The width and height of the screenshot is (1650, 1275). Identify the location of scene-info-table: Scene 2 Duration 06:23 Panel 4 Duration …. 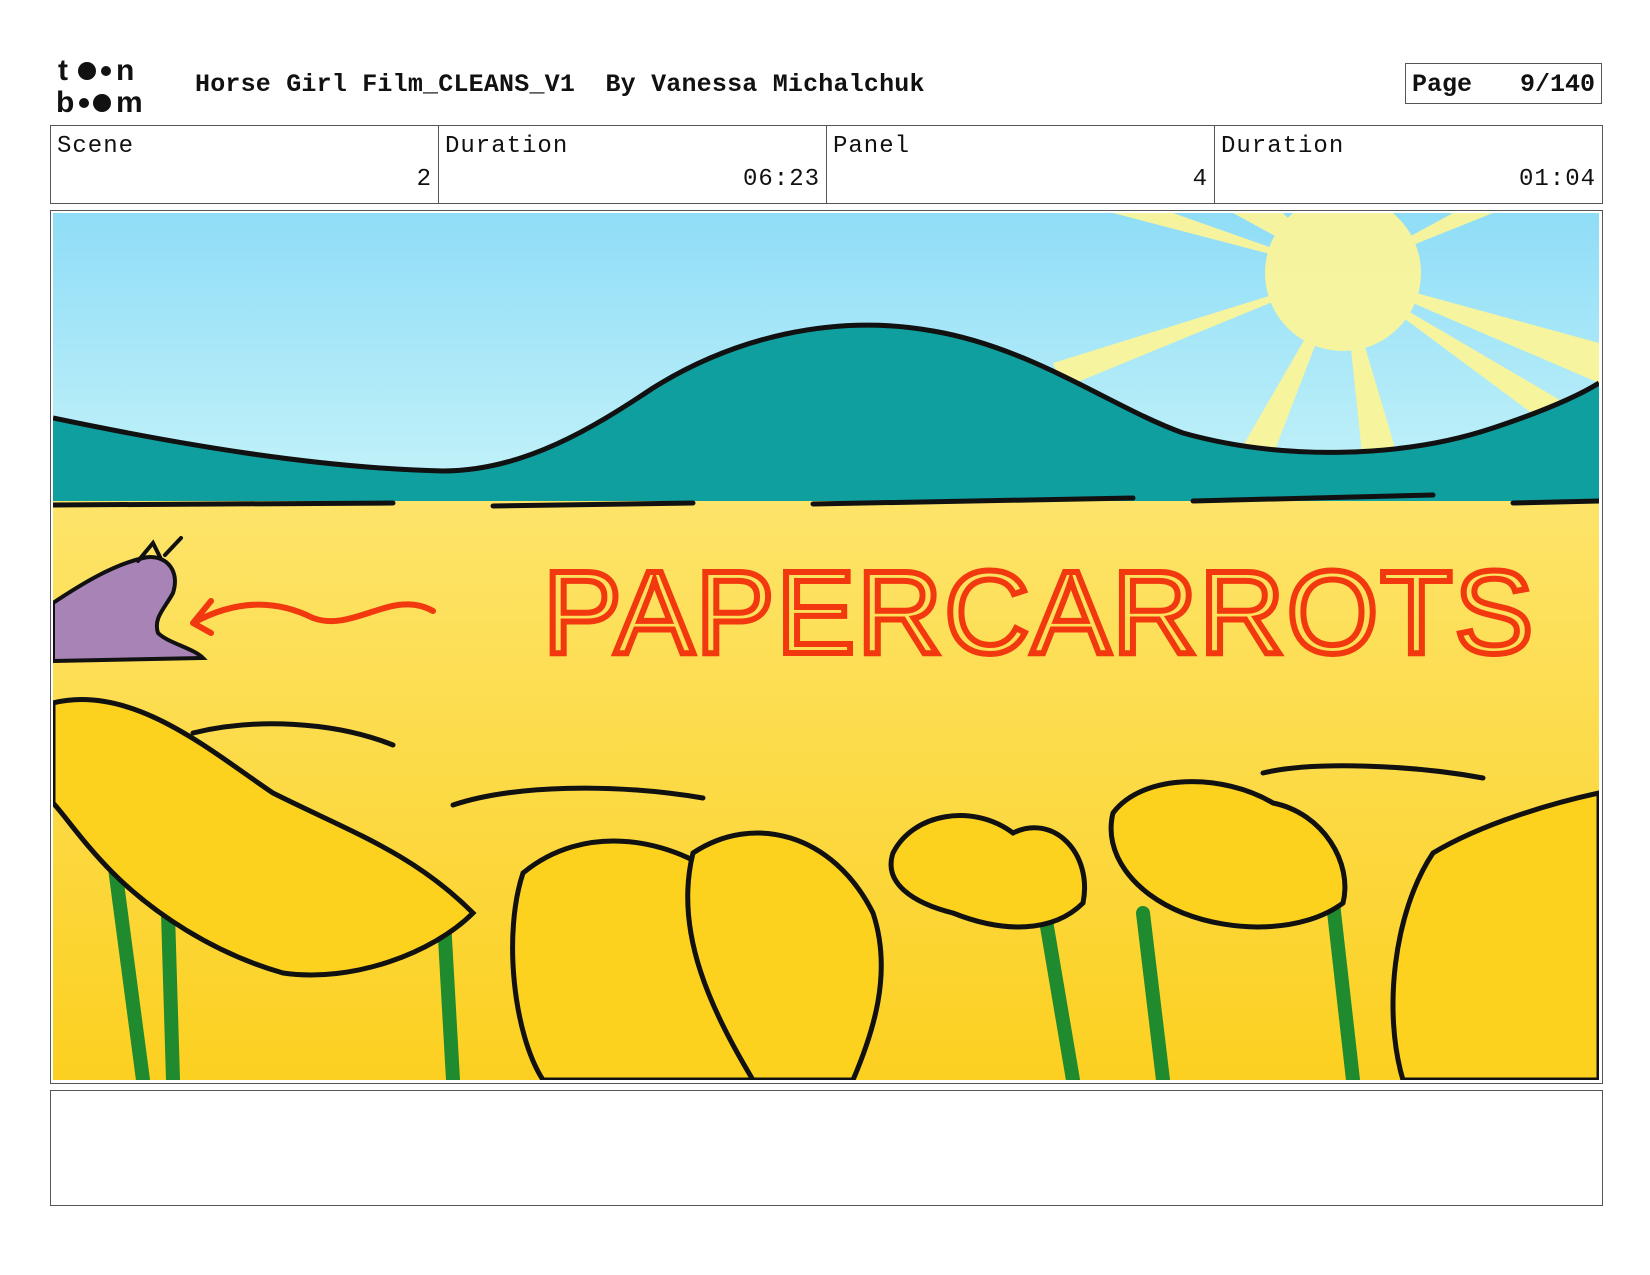
(826, 164).